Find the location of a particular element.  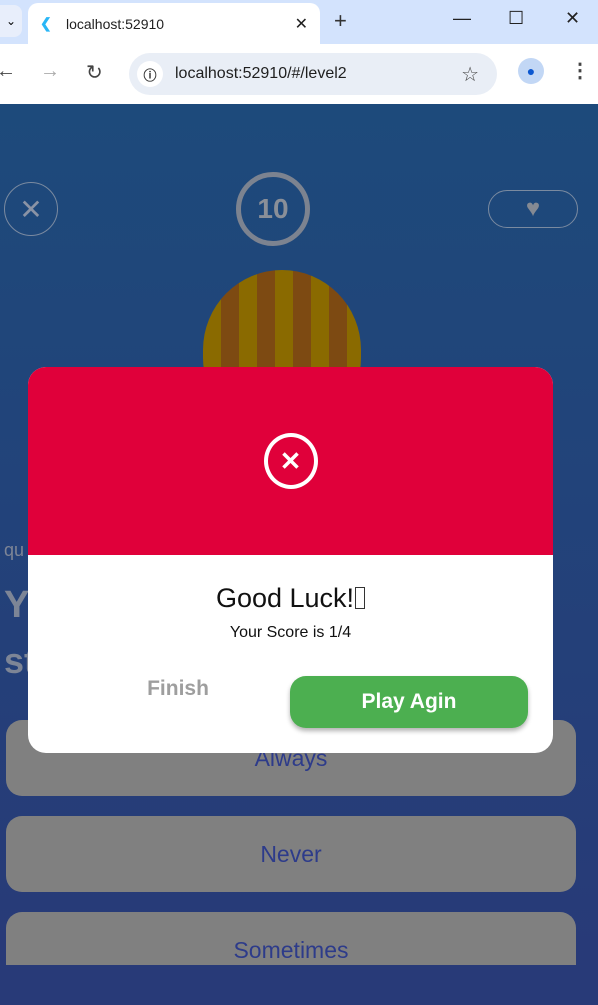

close-icon: ✕ is located at coordinates (31, 209).